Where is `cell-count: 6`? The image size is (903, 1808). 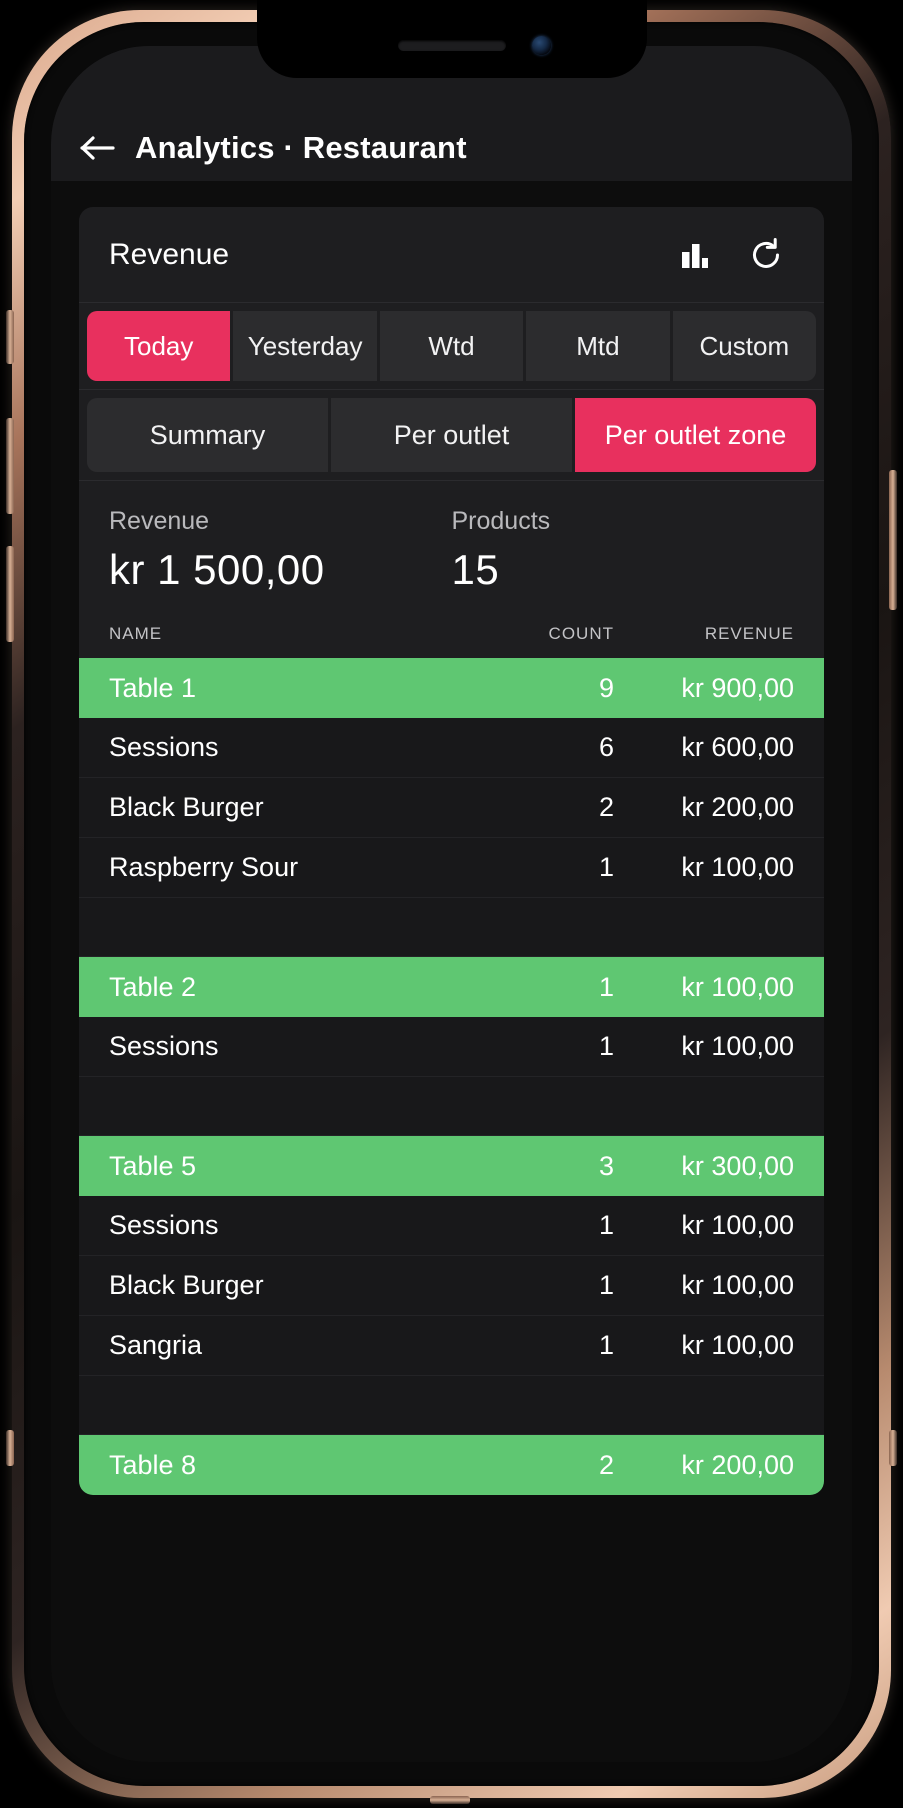 cell-count: 6 is located at coordinates (606, 747).